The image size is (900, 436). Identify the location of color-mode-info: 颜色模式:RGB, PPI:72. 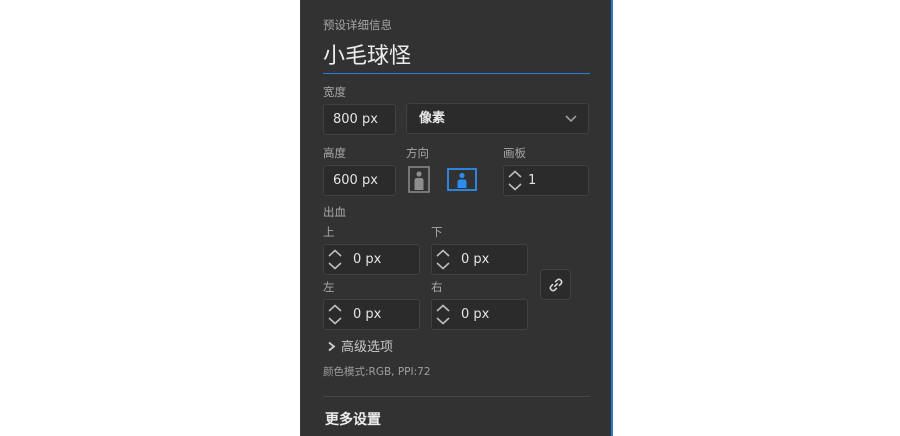
(377, 372).